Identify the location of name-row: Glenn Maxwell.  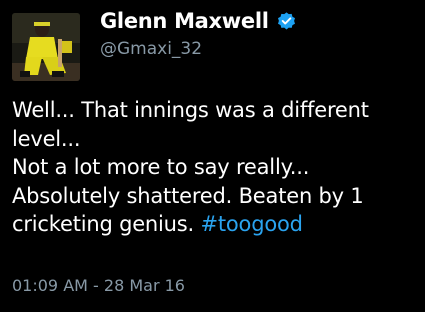
(257, 21).